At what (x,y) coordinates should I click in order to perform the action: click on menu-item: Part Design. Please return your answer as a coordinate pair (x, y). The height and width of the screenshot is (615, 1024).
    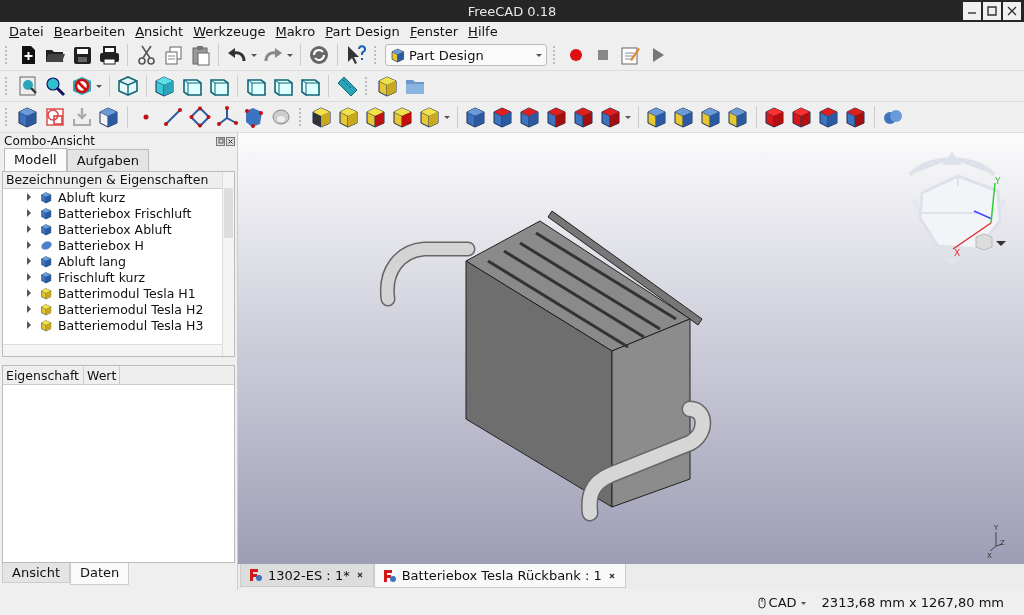
    Looking at the image, I should click on (362, 31).